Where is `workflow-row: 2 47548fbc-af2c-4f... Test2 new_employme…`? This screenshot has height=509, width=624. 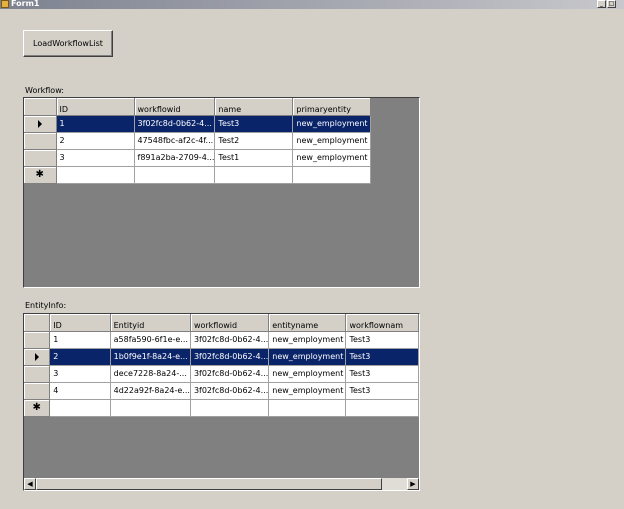 workflow-row: 2 47548fbc-af2c-4f... Test2 new_employme… is located at coordinates (198, 141).